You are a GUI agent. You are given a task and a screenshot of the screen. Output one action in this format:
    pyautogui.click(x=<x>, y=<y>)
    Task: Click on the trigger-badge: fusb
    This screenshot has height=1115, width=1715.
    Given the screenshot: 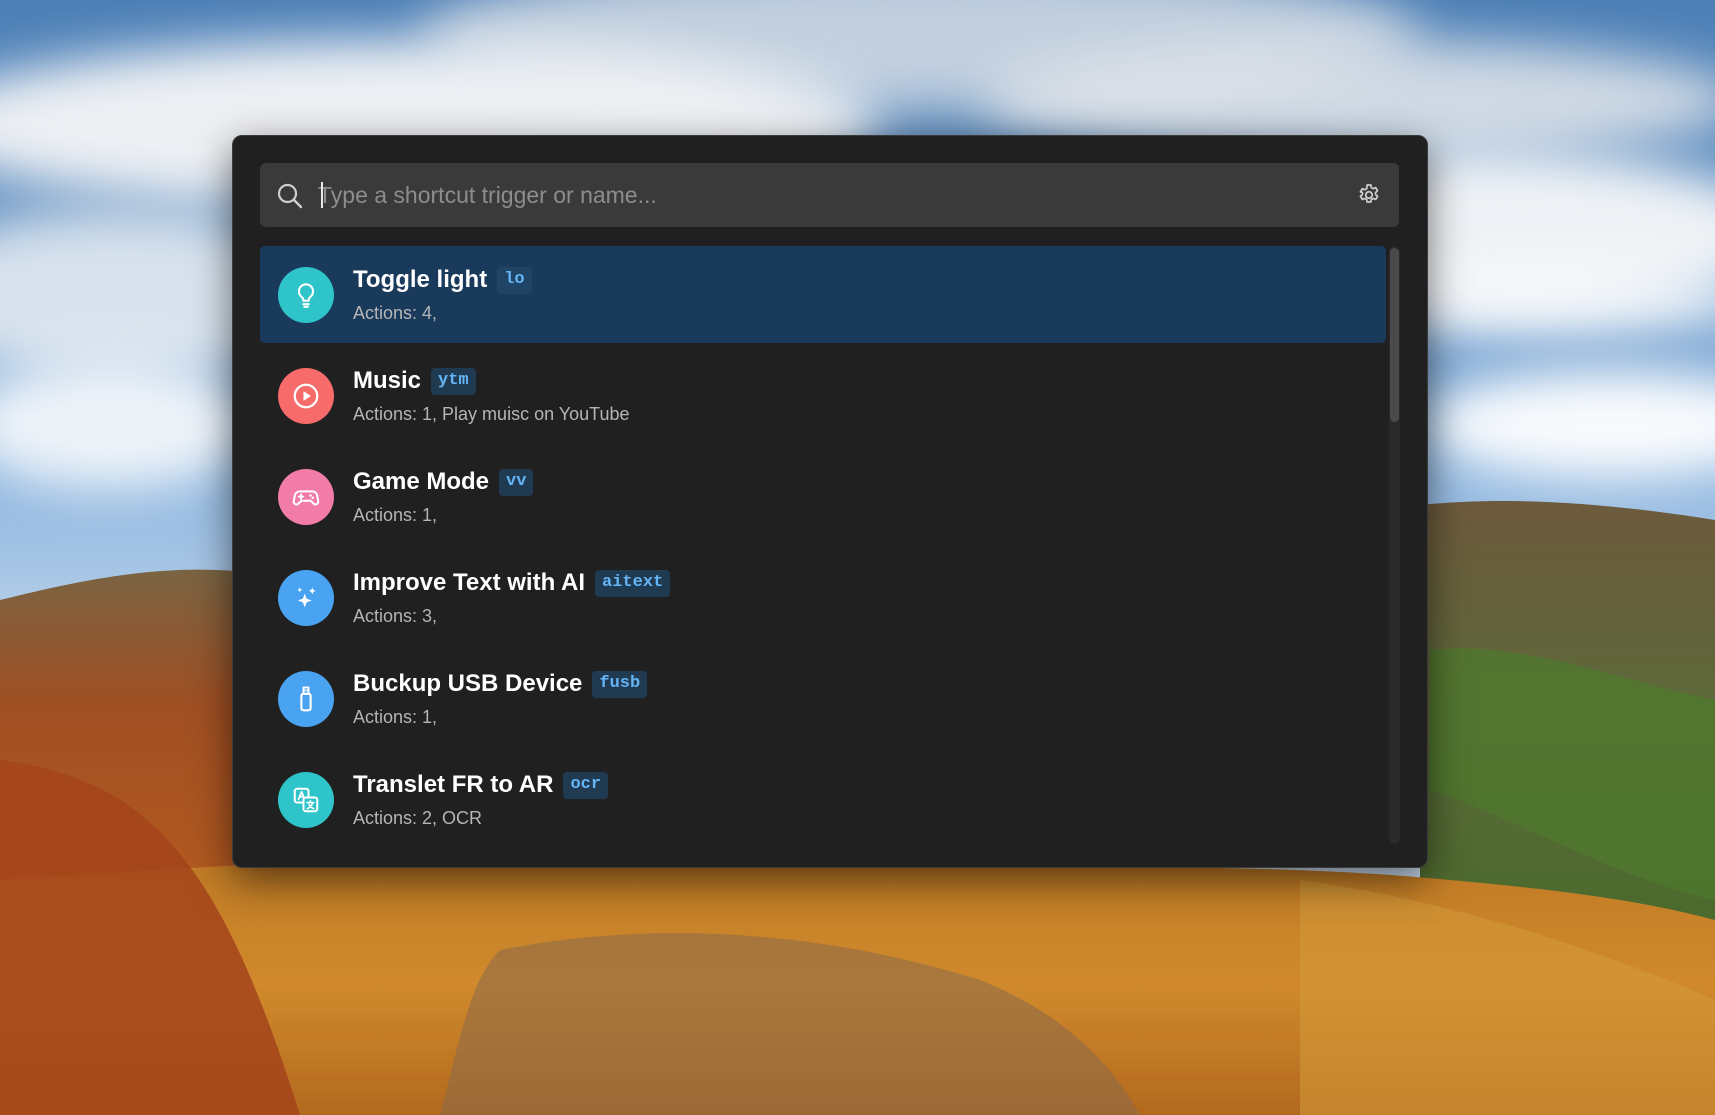 What is the action you would take?
    pyautogui.click(x=620, y=684)
    